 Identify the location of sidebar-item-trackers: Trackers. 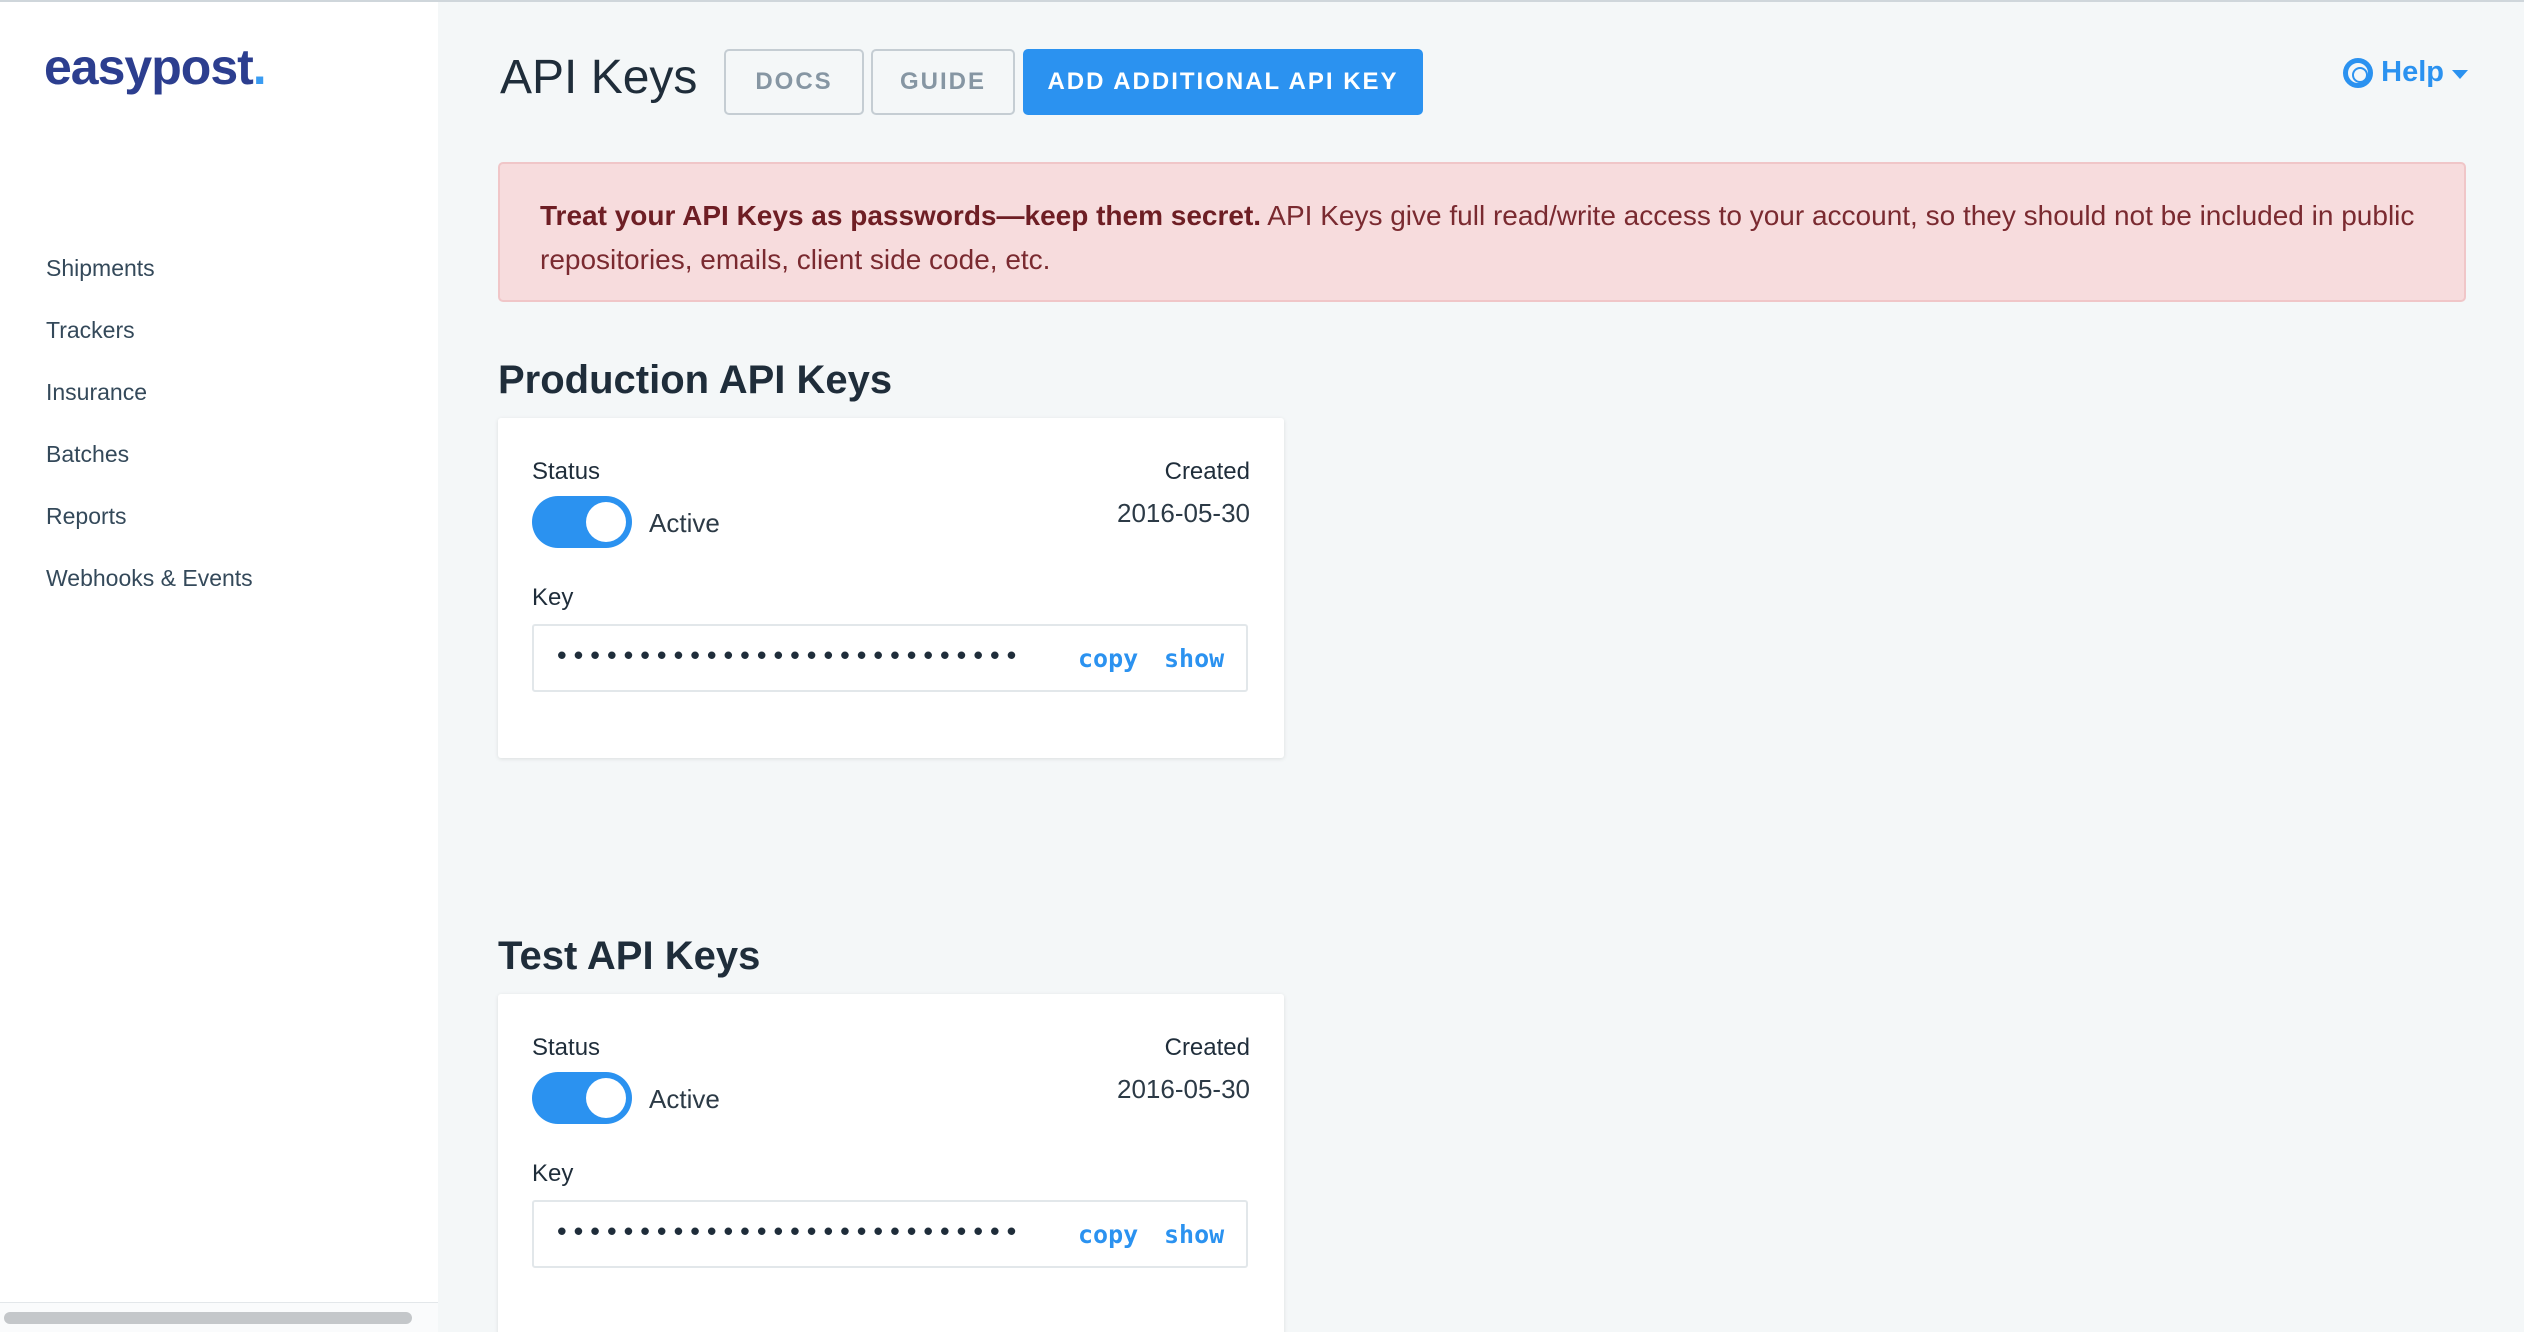
(149, 347).